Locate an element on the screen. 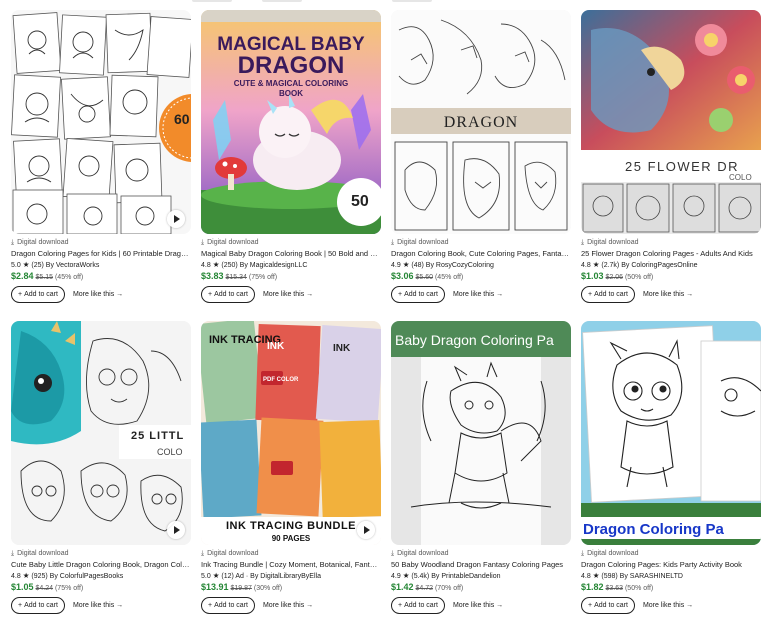 This screenshot has height=626, width=768. product-rating: 5.0 ★ (25) By VectoraWorks is located at coordinates (55, 264).